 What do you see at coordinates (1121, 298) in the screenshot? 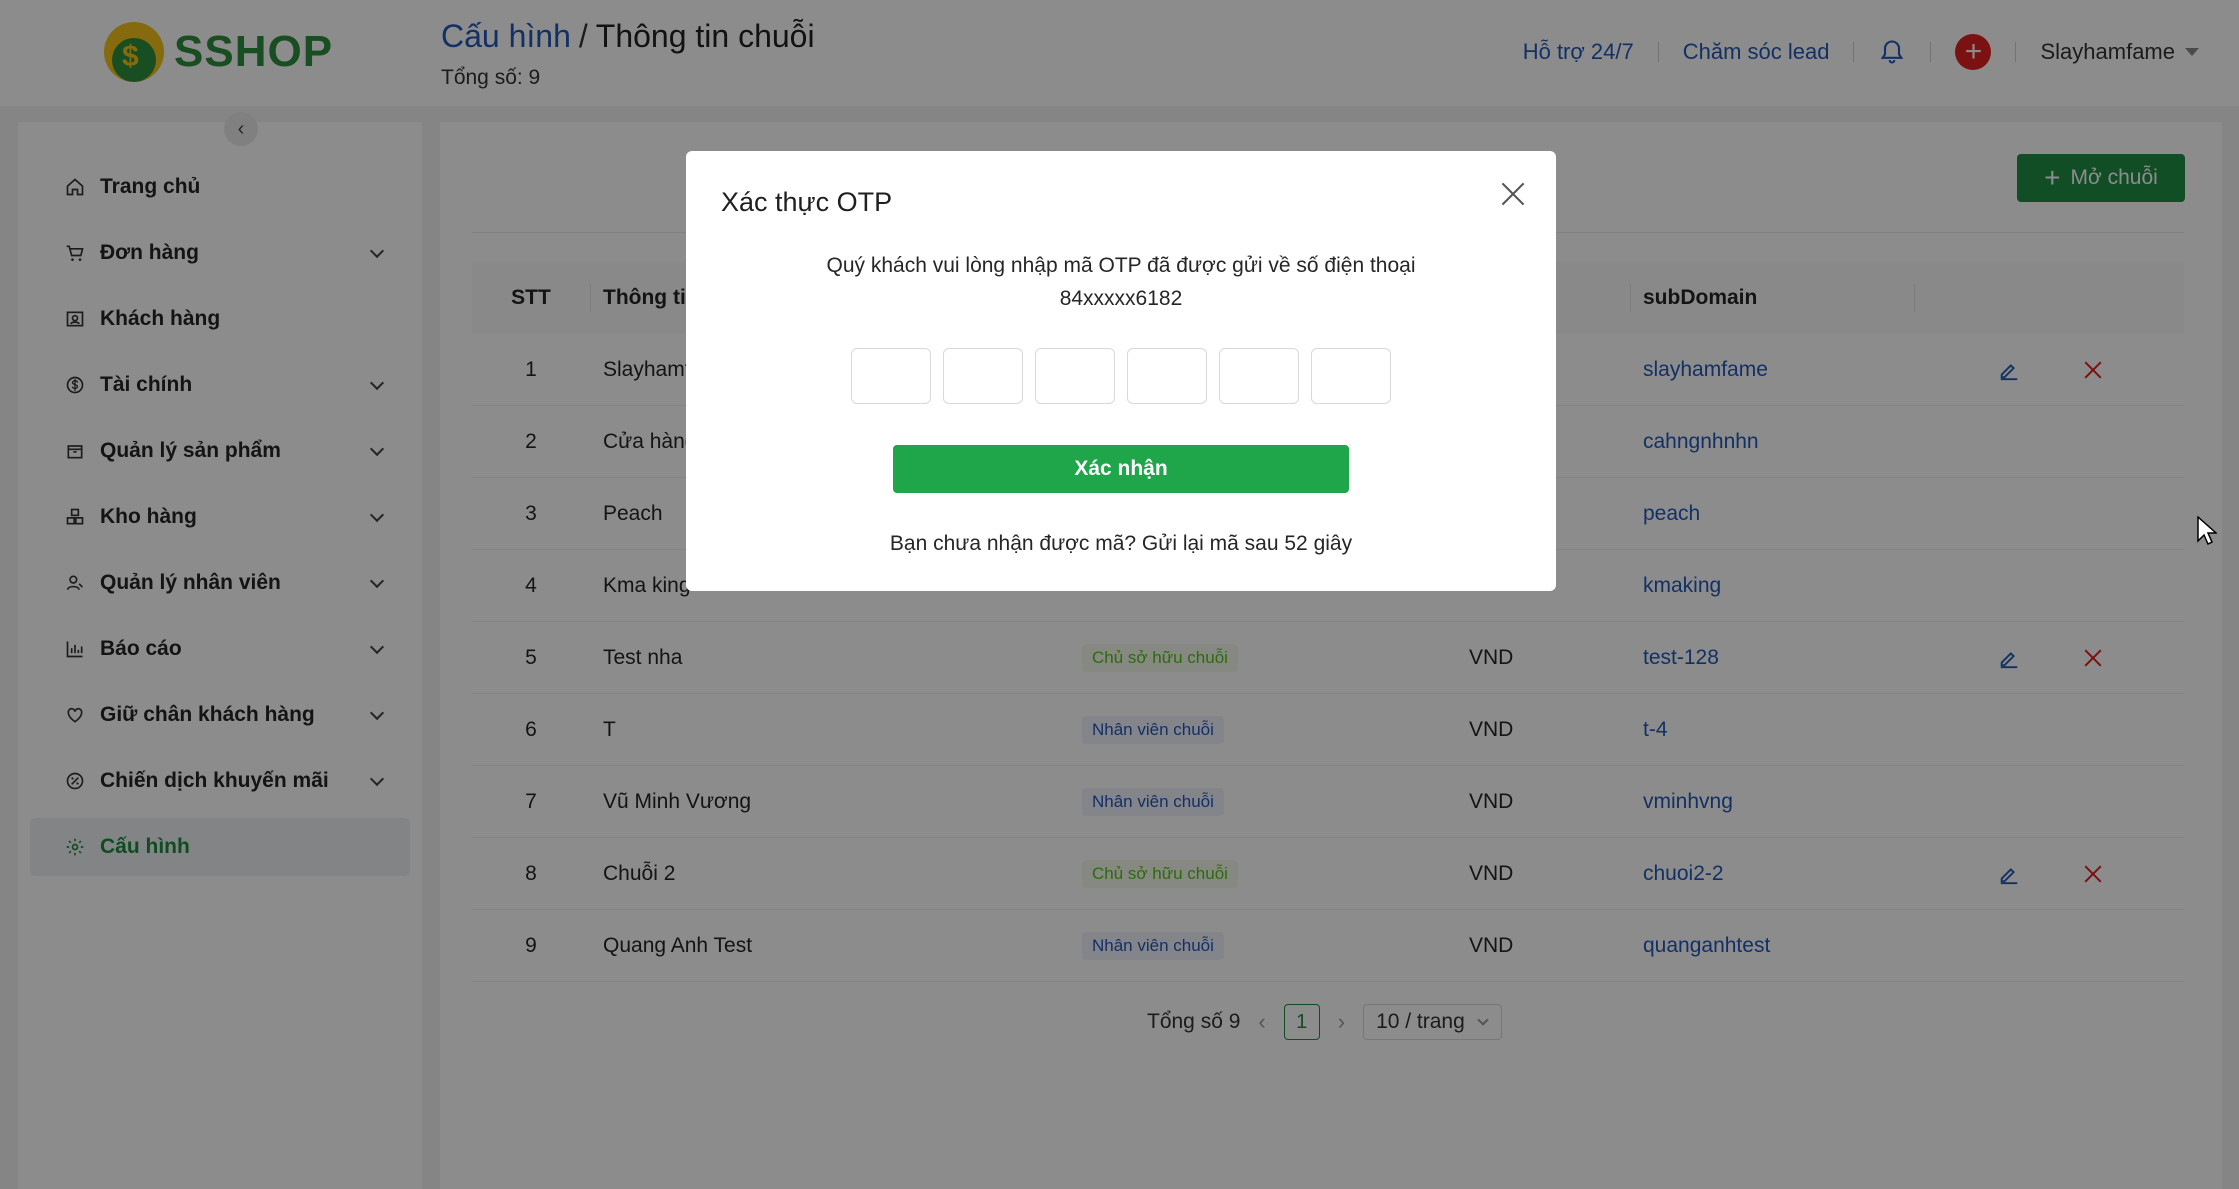
I see `modal-phone-number: 84xxxxx6182` at bounding box center [1121, 298].